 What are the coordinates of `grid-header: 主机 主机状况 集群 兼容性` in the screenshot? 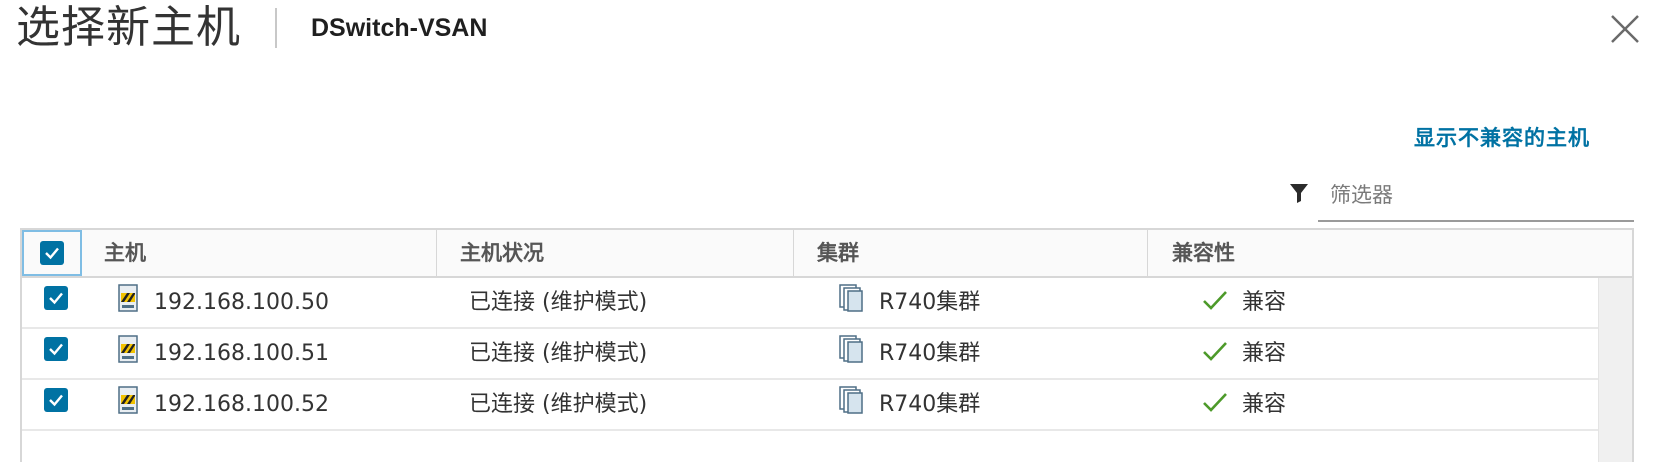 It's located at (827, 254).